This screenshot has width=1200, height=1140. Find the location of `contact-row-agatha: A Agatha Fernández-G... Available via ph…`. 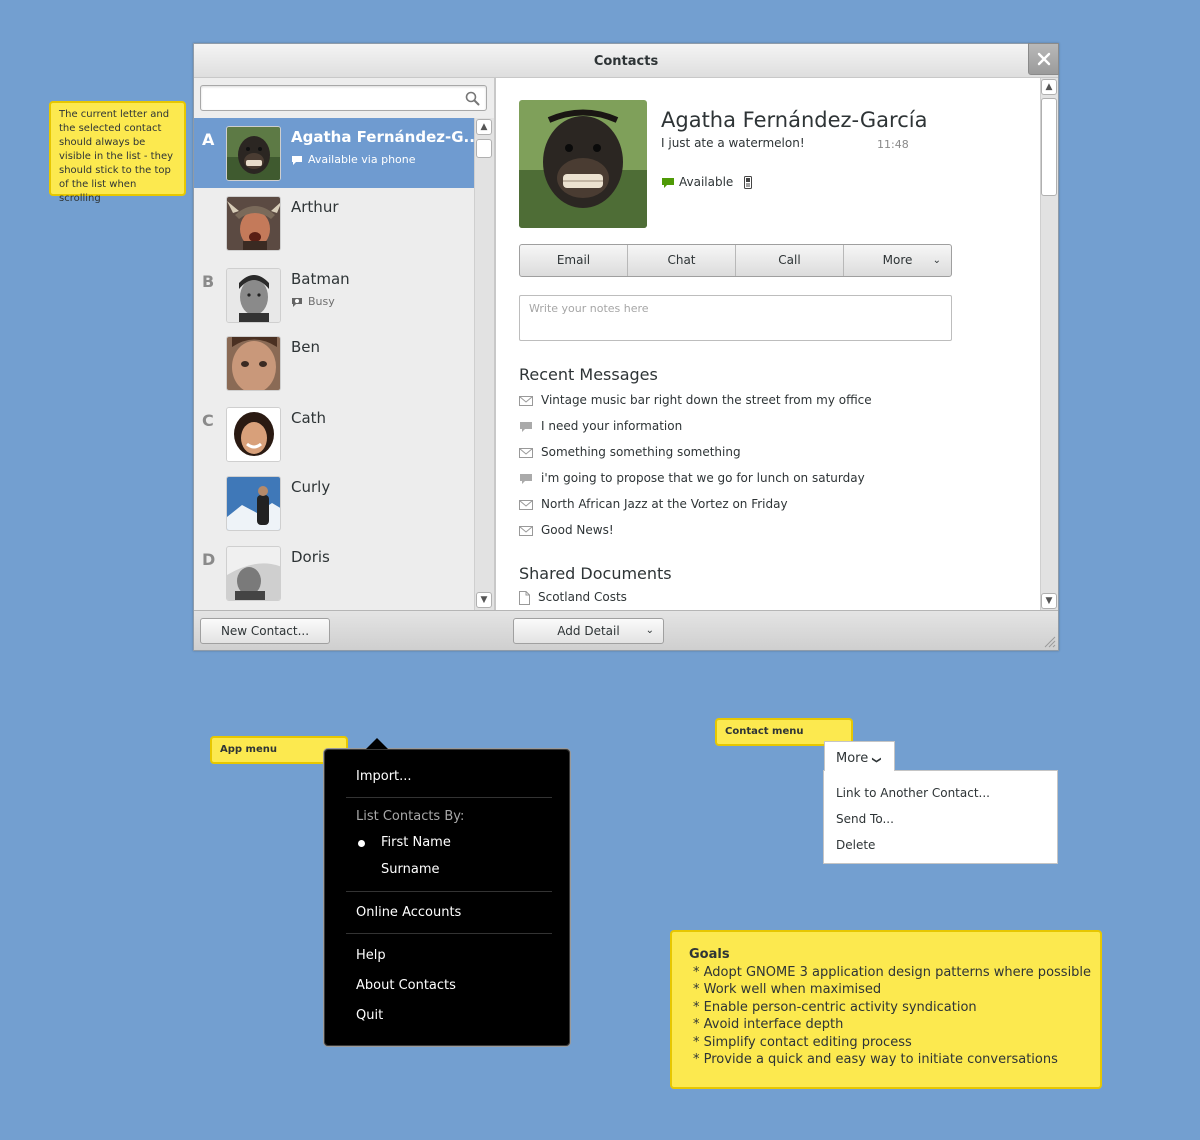

contact-row-agatha: A Agatha Fernández-G... Available via ph… is located at coordinates (334, 153).